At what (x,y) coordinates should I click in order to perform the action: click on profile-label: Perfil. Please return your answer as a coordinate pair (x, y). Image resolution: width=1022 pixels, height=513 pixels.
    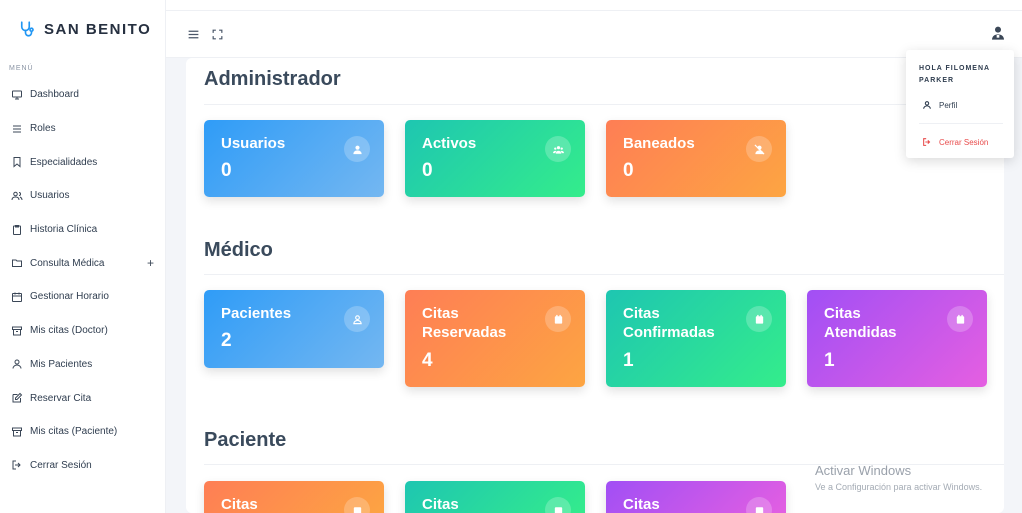
    Looking at the image, I should click on (948, 105).